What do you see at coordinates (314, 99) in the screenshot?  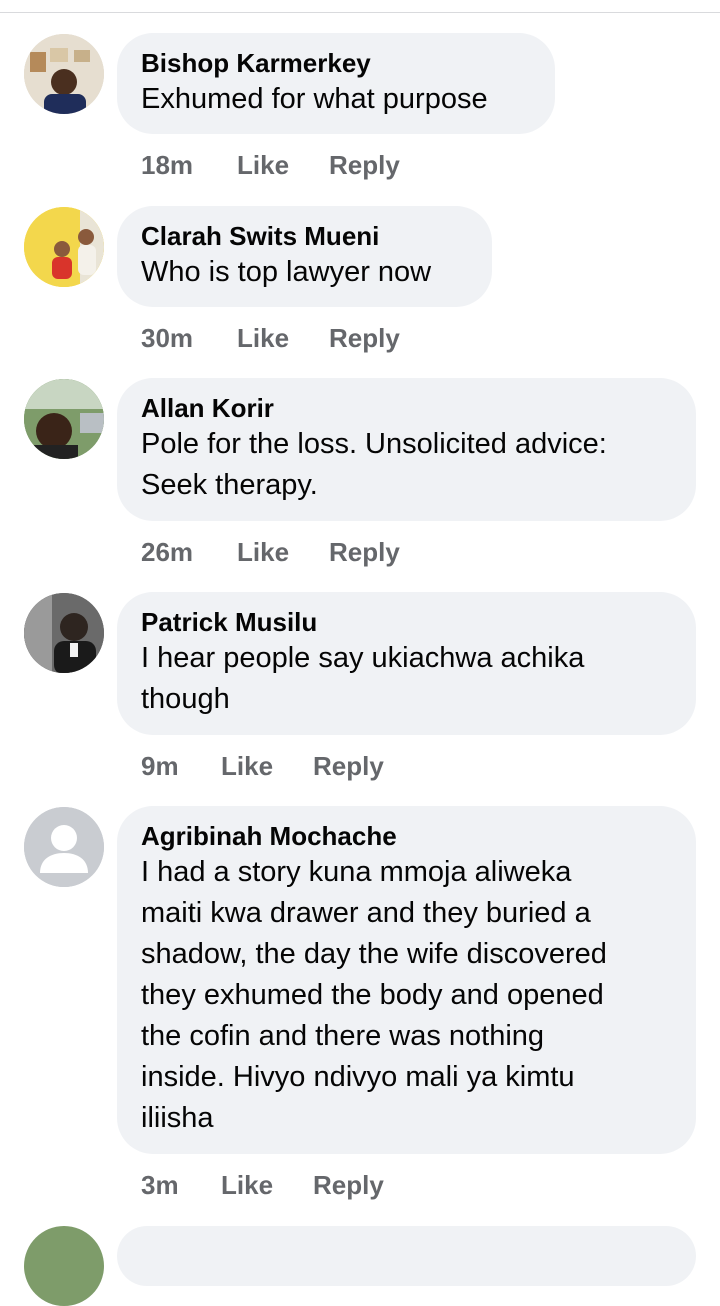 I see `comment-text: Exhumed for what purpose` at bounding box center [314, 99].